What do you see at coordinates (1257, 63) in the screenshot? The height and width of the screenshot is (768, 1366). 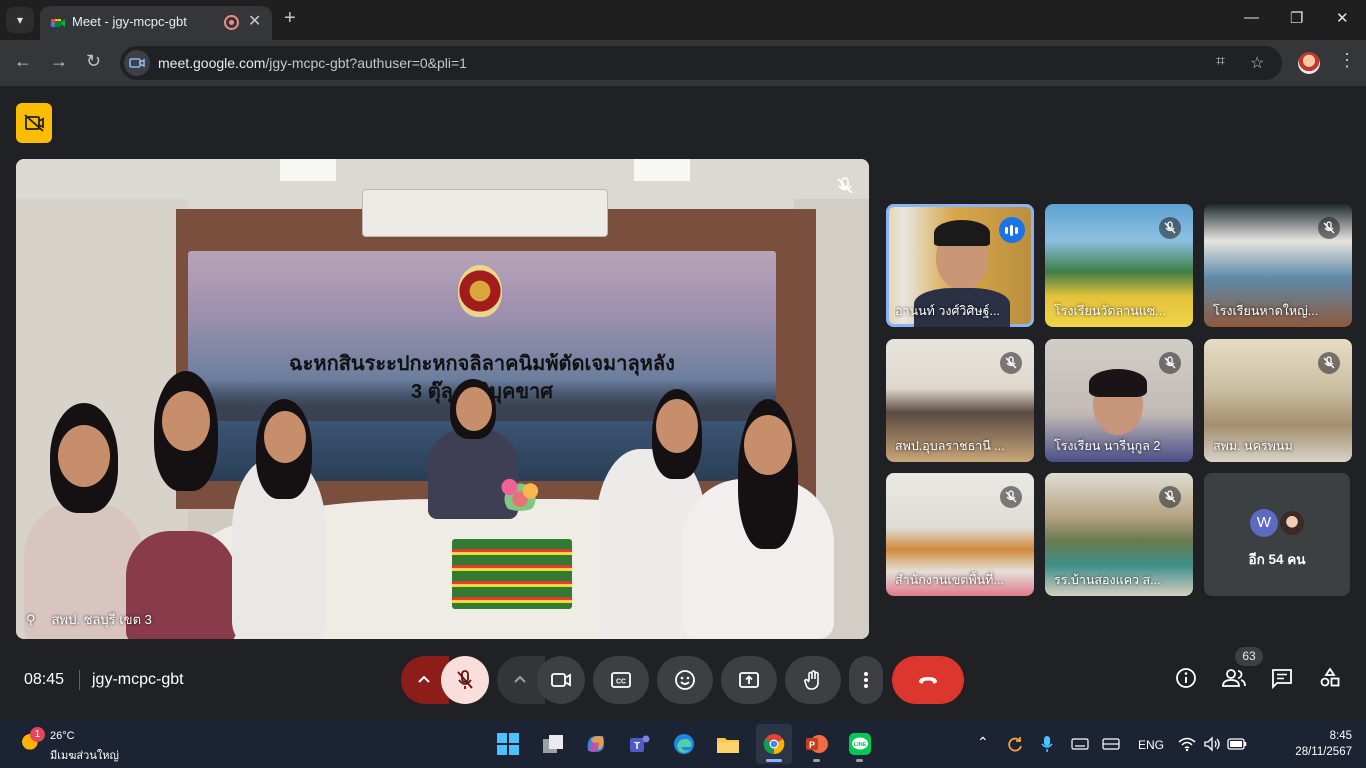 I see `bookmark-star-icon: ☆` at bounding box center [1257, 63].